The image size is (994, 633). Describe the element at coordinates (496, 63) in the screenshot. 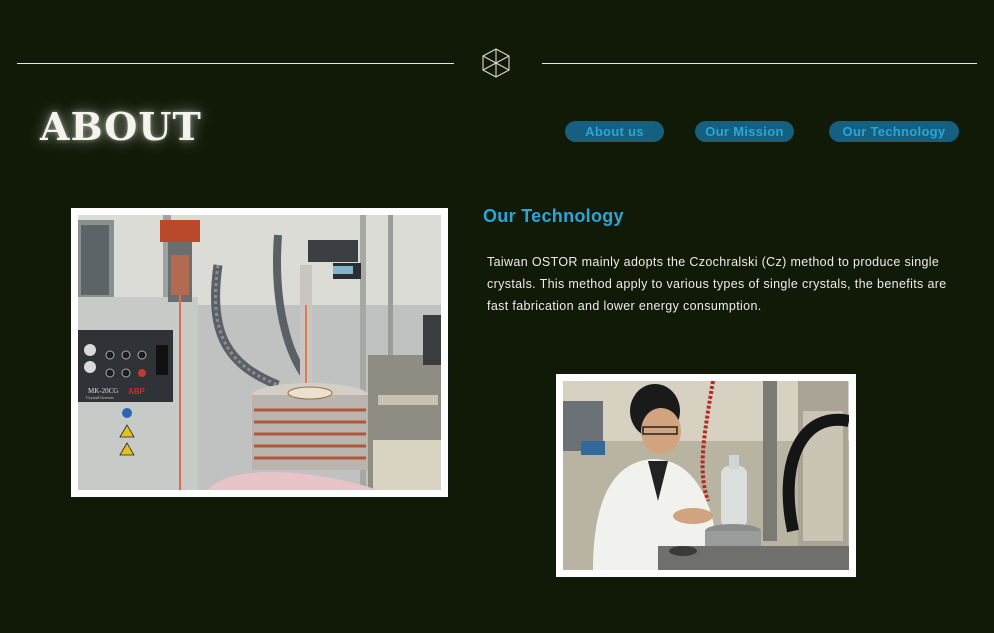

I see `cube-logo-icon` at that location.